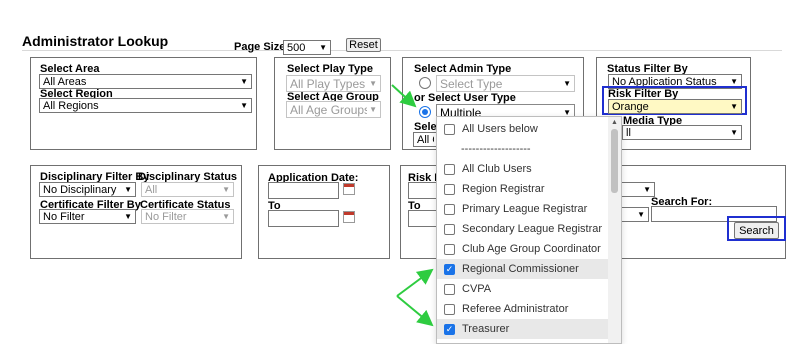 The image size is (800, 344). I want to click on search-field-select-2: ▼, so click(635, 214).